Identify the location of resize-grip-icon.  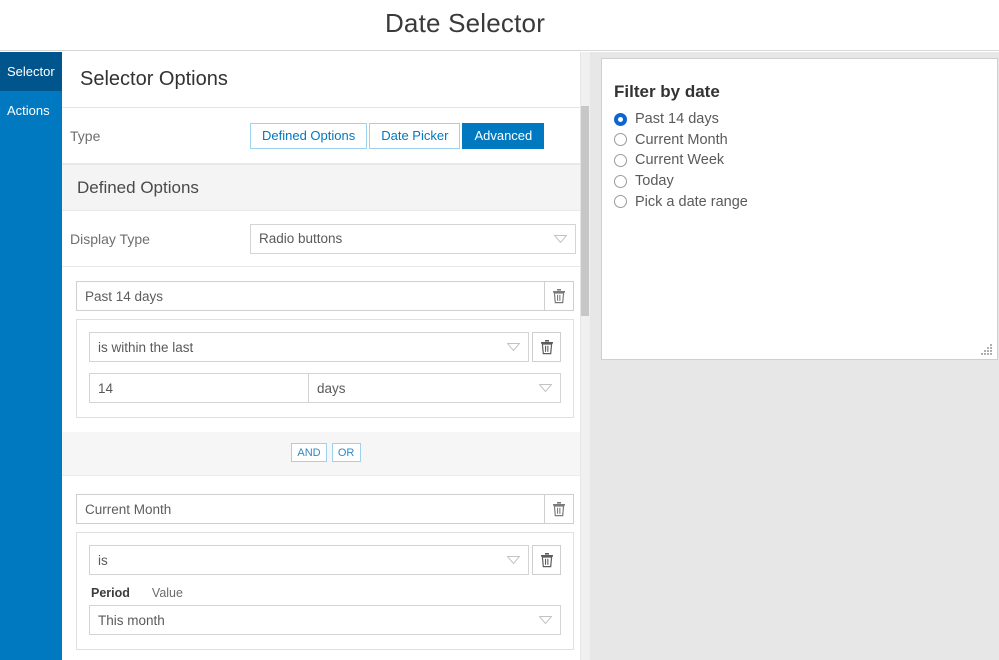
(987, 349).